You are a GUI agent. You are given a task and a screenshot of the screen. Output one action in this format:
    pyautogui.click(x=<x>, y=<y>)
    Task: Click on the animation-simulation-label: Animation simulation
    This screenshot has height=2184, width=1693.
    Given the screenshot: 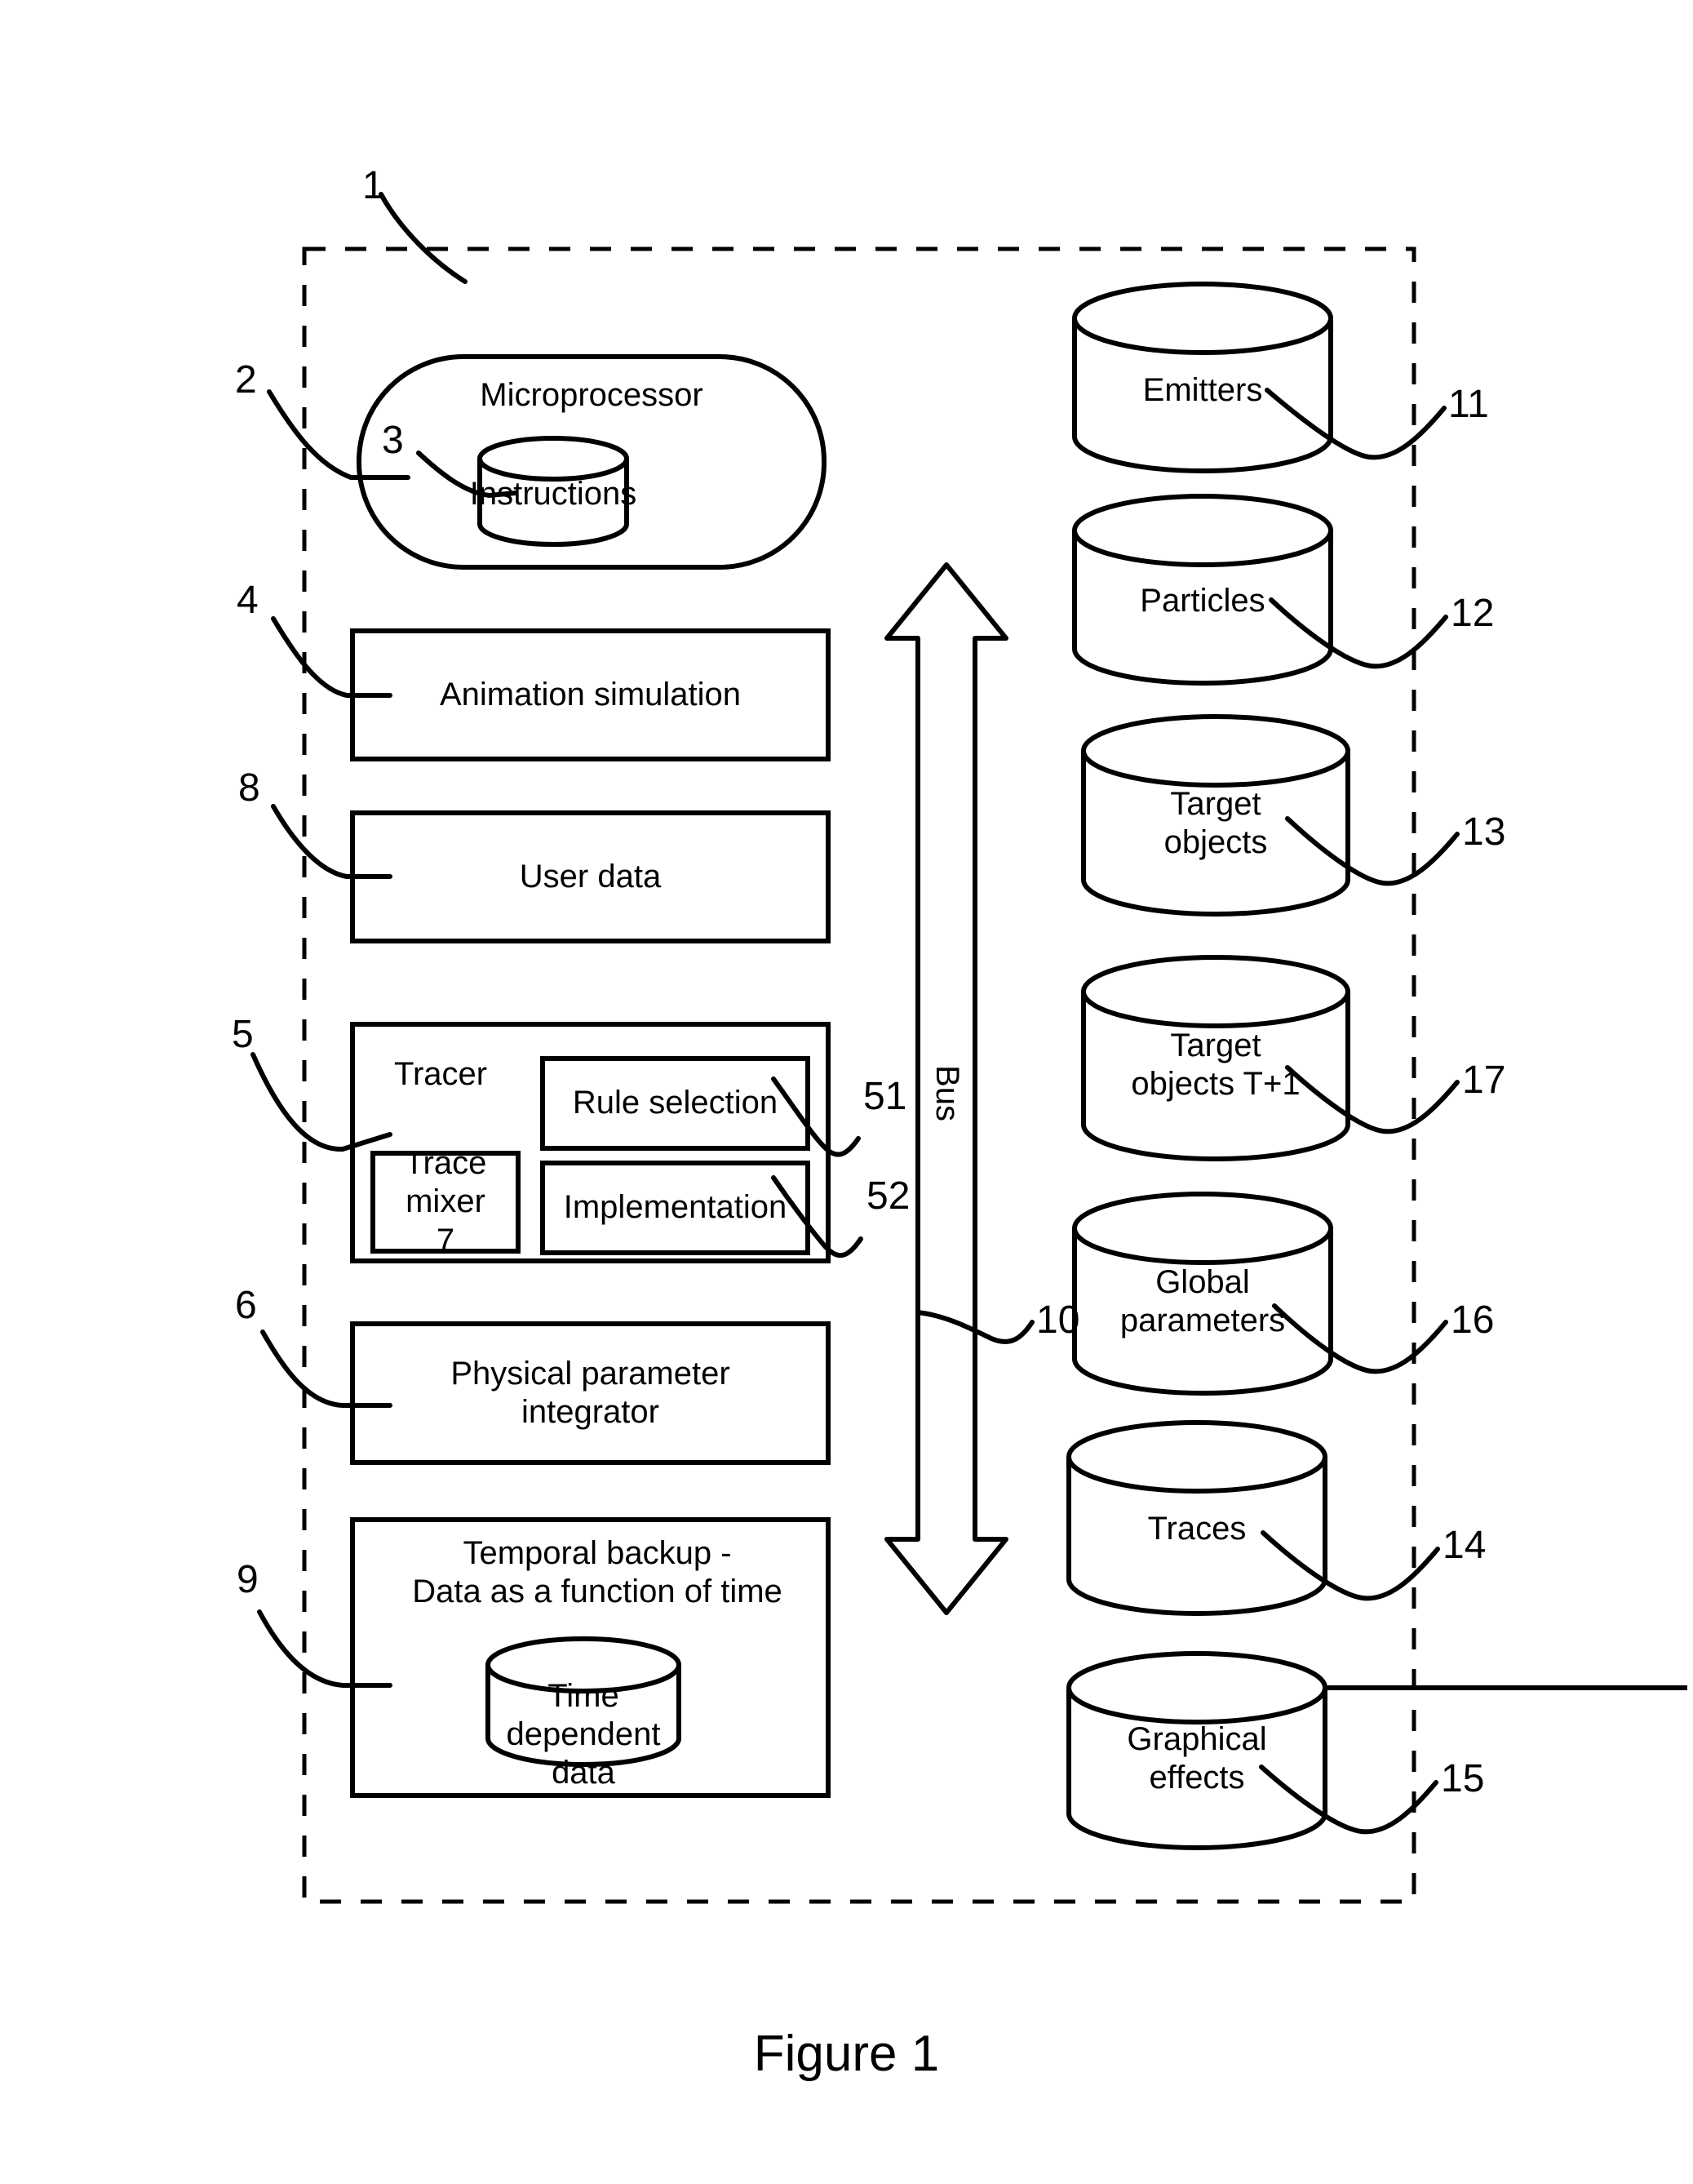 What is the action you would take?
    pyautogui.click(x=590, y=694)
    